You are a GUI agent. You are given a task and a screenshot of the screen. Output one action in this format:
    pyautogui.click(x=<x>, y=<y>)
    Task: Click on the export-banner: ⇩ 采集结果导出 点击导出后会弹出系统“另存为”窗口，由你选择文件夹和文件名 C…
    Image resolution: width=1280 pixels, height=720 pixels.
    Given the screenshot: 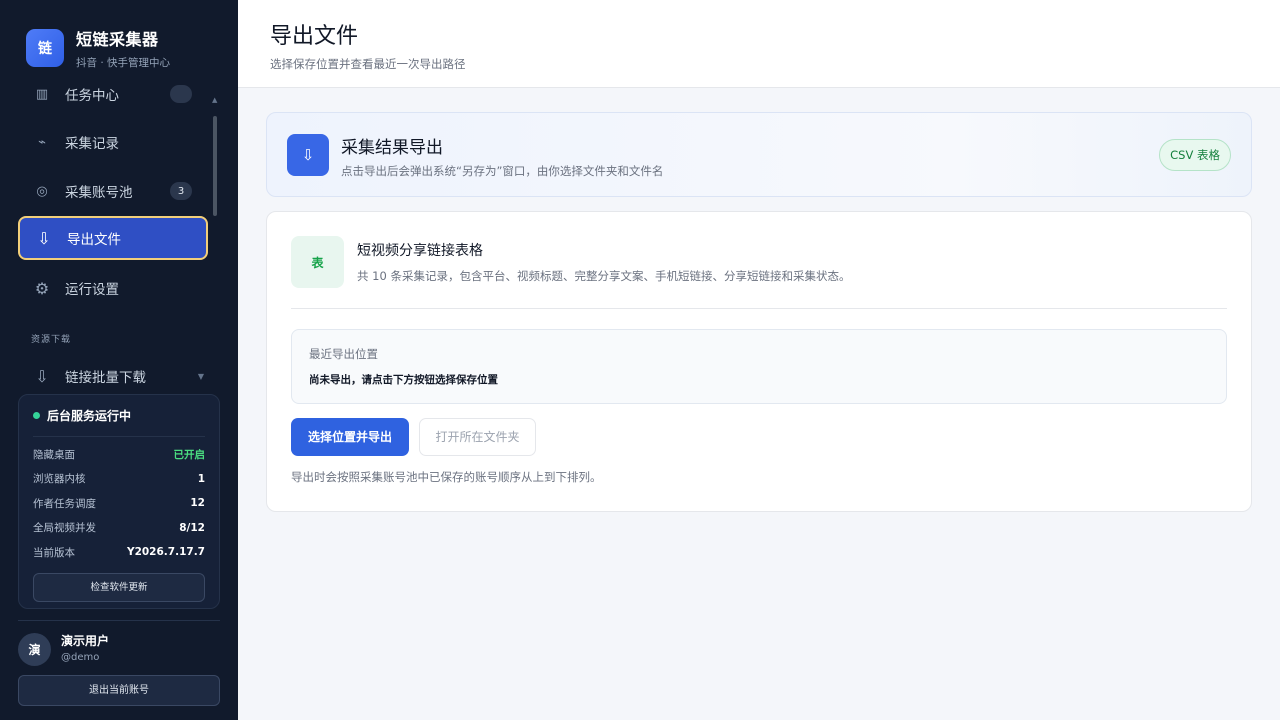 What is the action you would take?
    pyautogui.click(x=759, y=154)
    